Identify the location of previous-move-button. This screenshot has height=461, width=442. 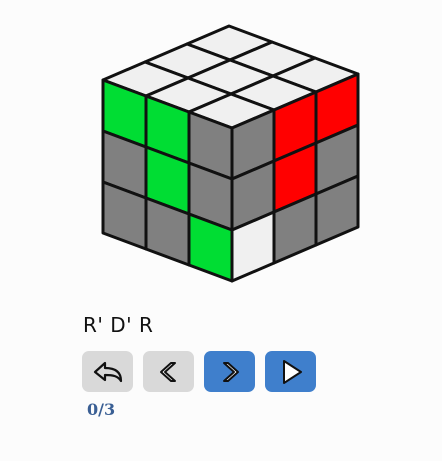
(168, 371).